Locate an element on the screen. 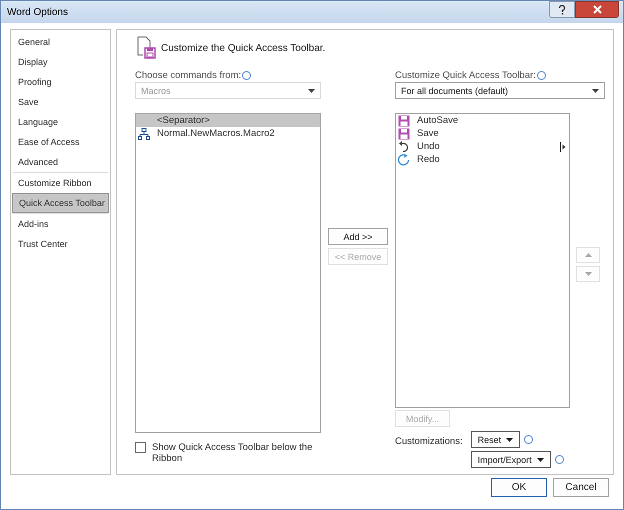 The width and height of the screenshot is (624, 510). up-arrow-icon is located at coordinates (588, 255).